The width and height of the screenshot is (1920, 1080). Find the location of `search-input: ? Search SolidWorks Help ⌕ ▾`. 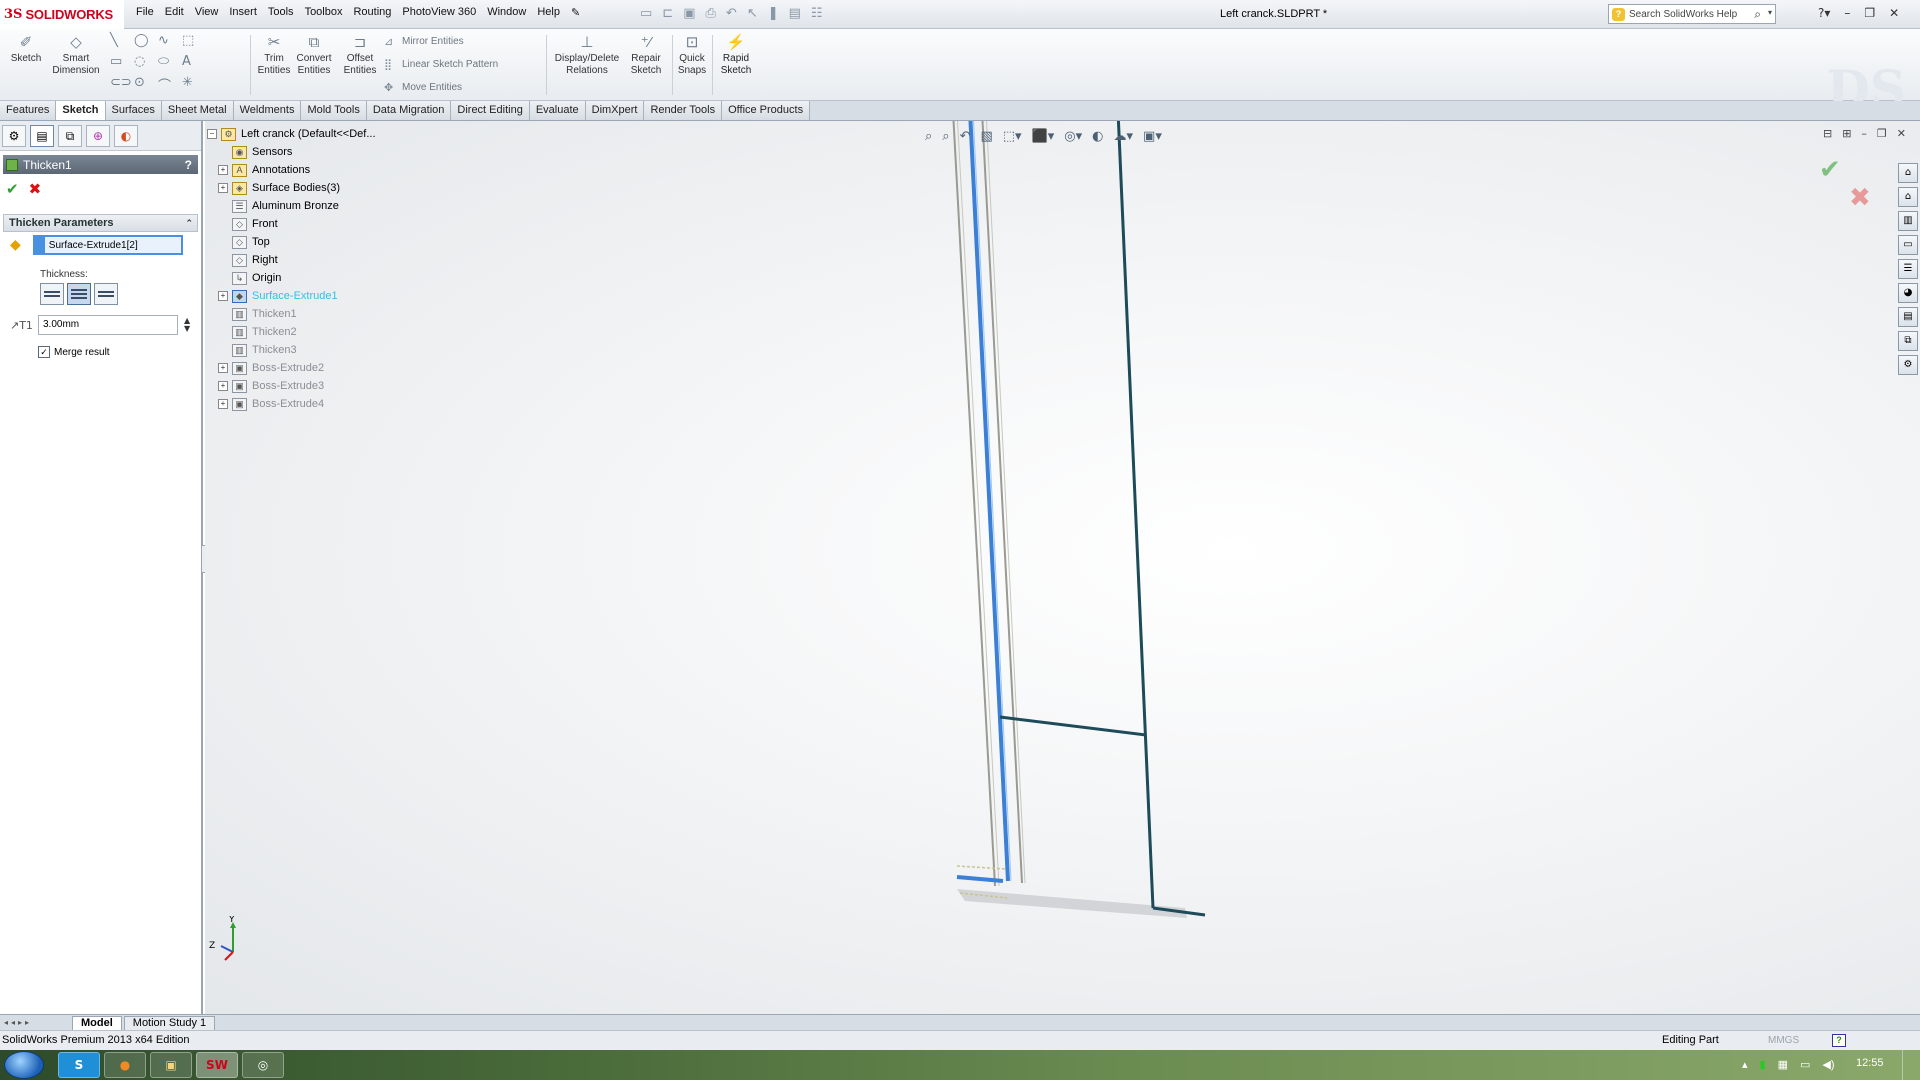

search-input: ? Search SolidWorks Help ⌕ ▾ is located at coordinates (1692, 14).